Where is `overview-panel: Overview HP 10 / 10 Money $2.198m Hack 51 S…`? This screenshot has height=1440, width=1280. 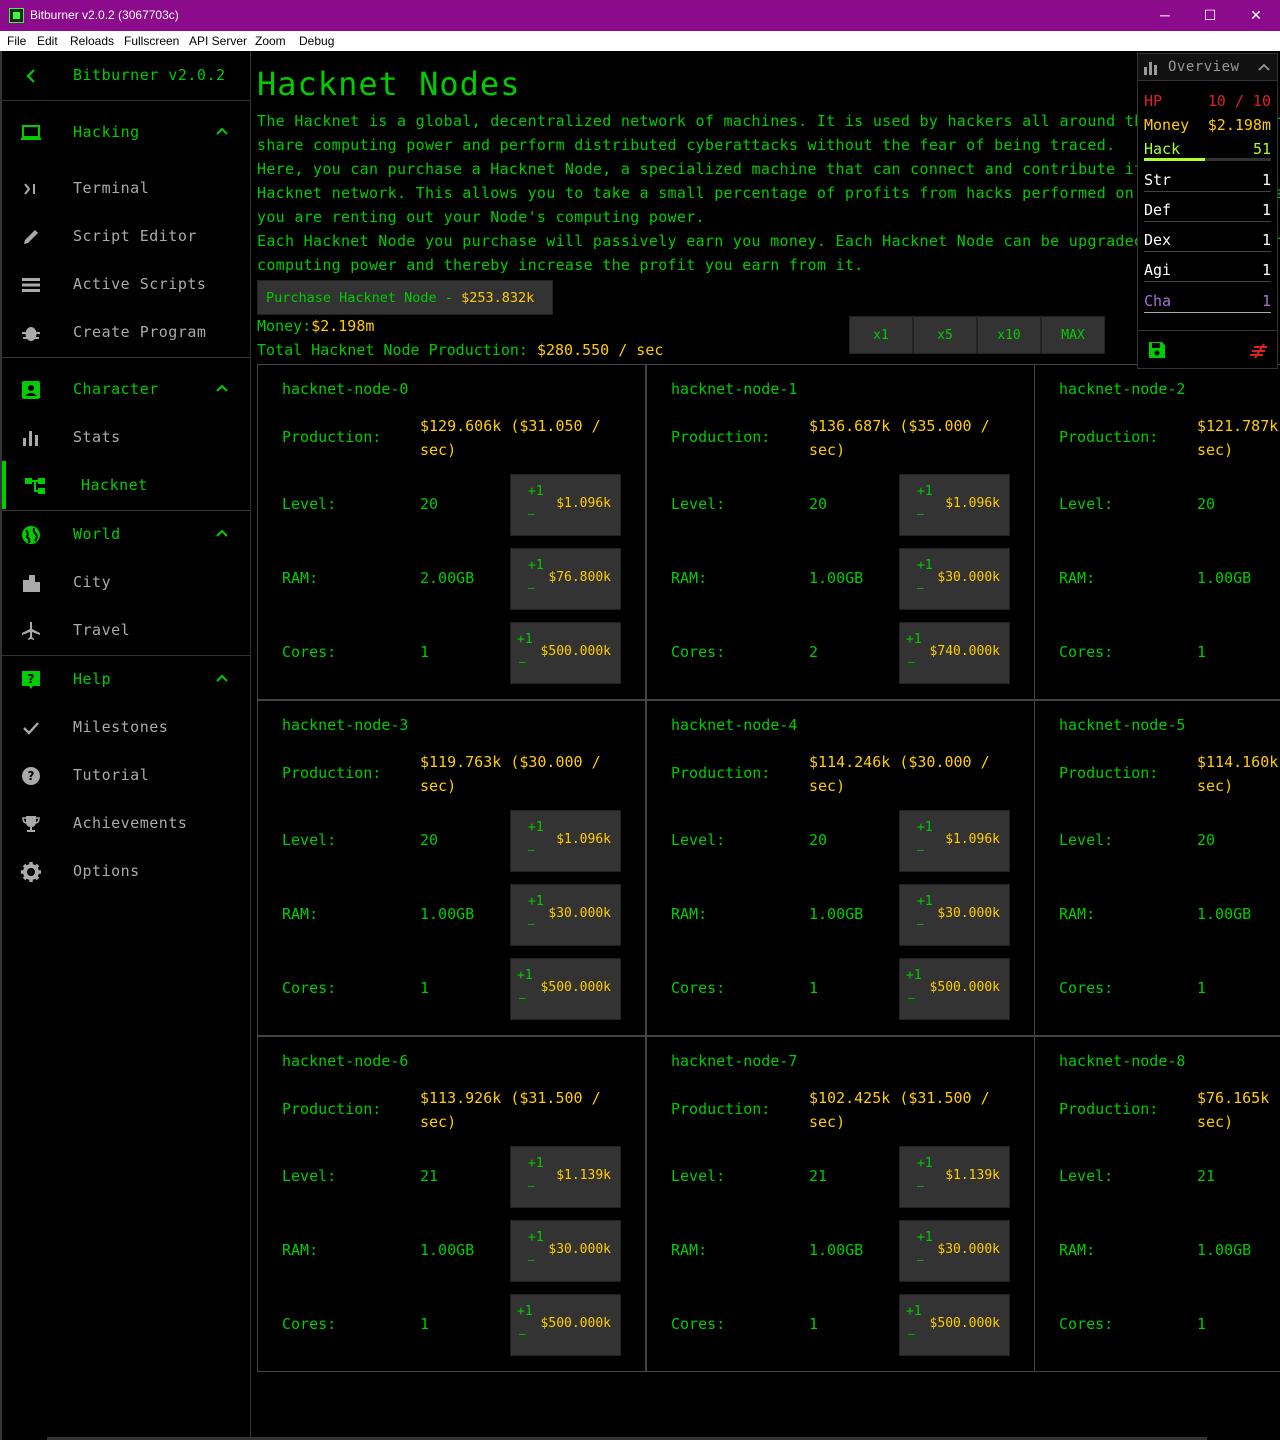 overview-panel: Overview HP 10 / 10 Money $2.198m Hack 51 S… is located at coordinates (1207, 211).